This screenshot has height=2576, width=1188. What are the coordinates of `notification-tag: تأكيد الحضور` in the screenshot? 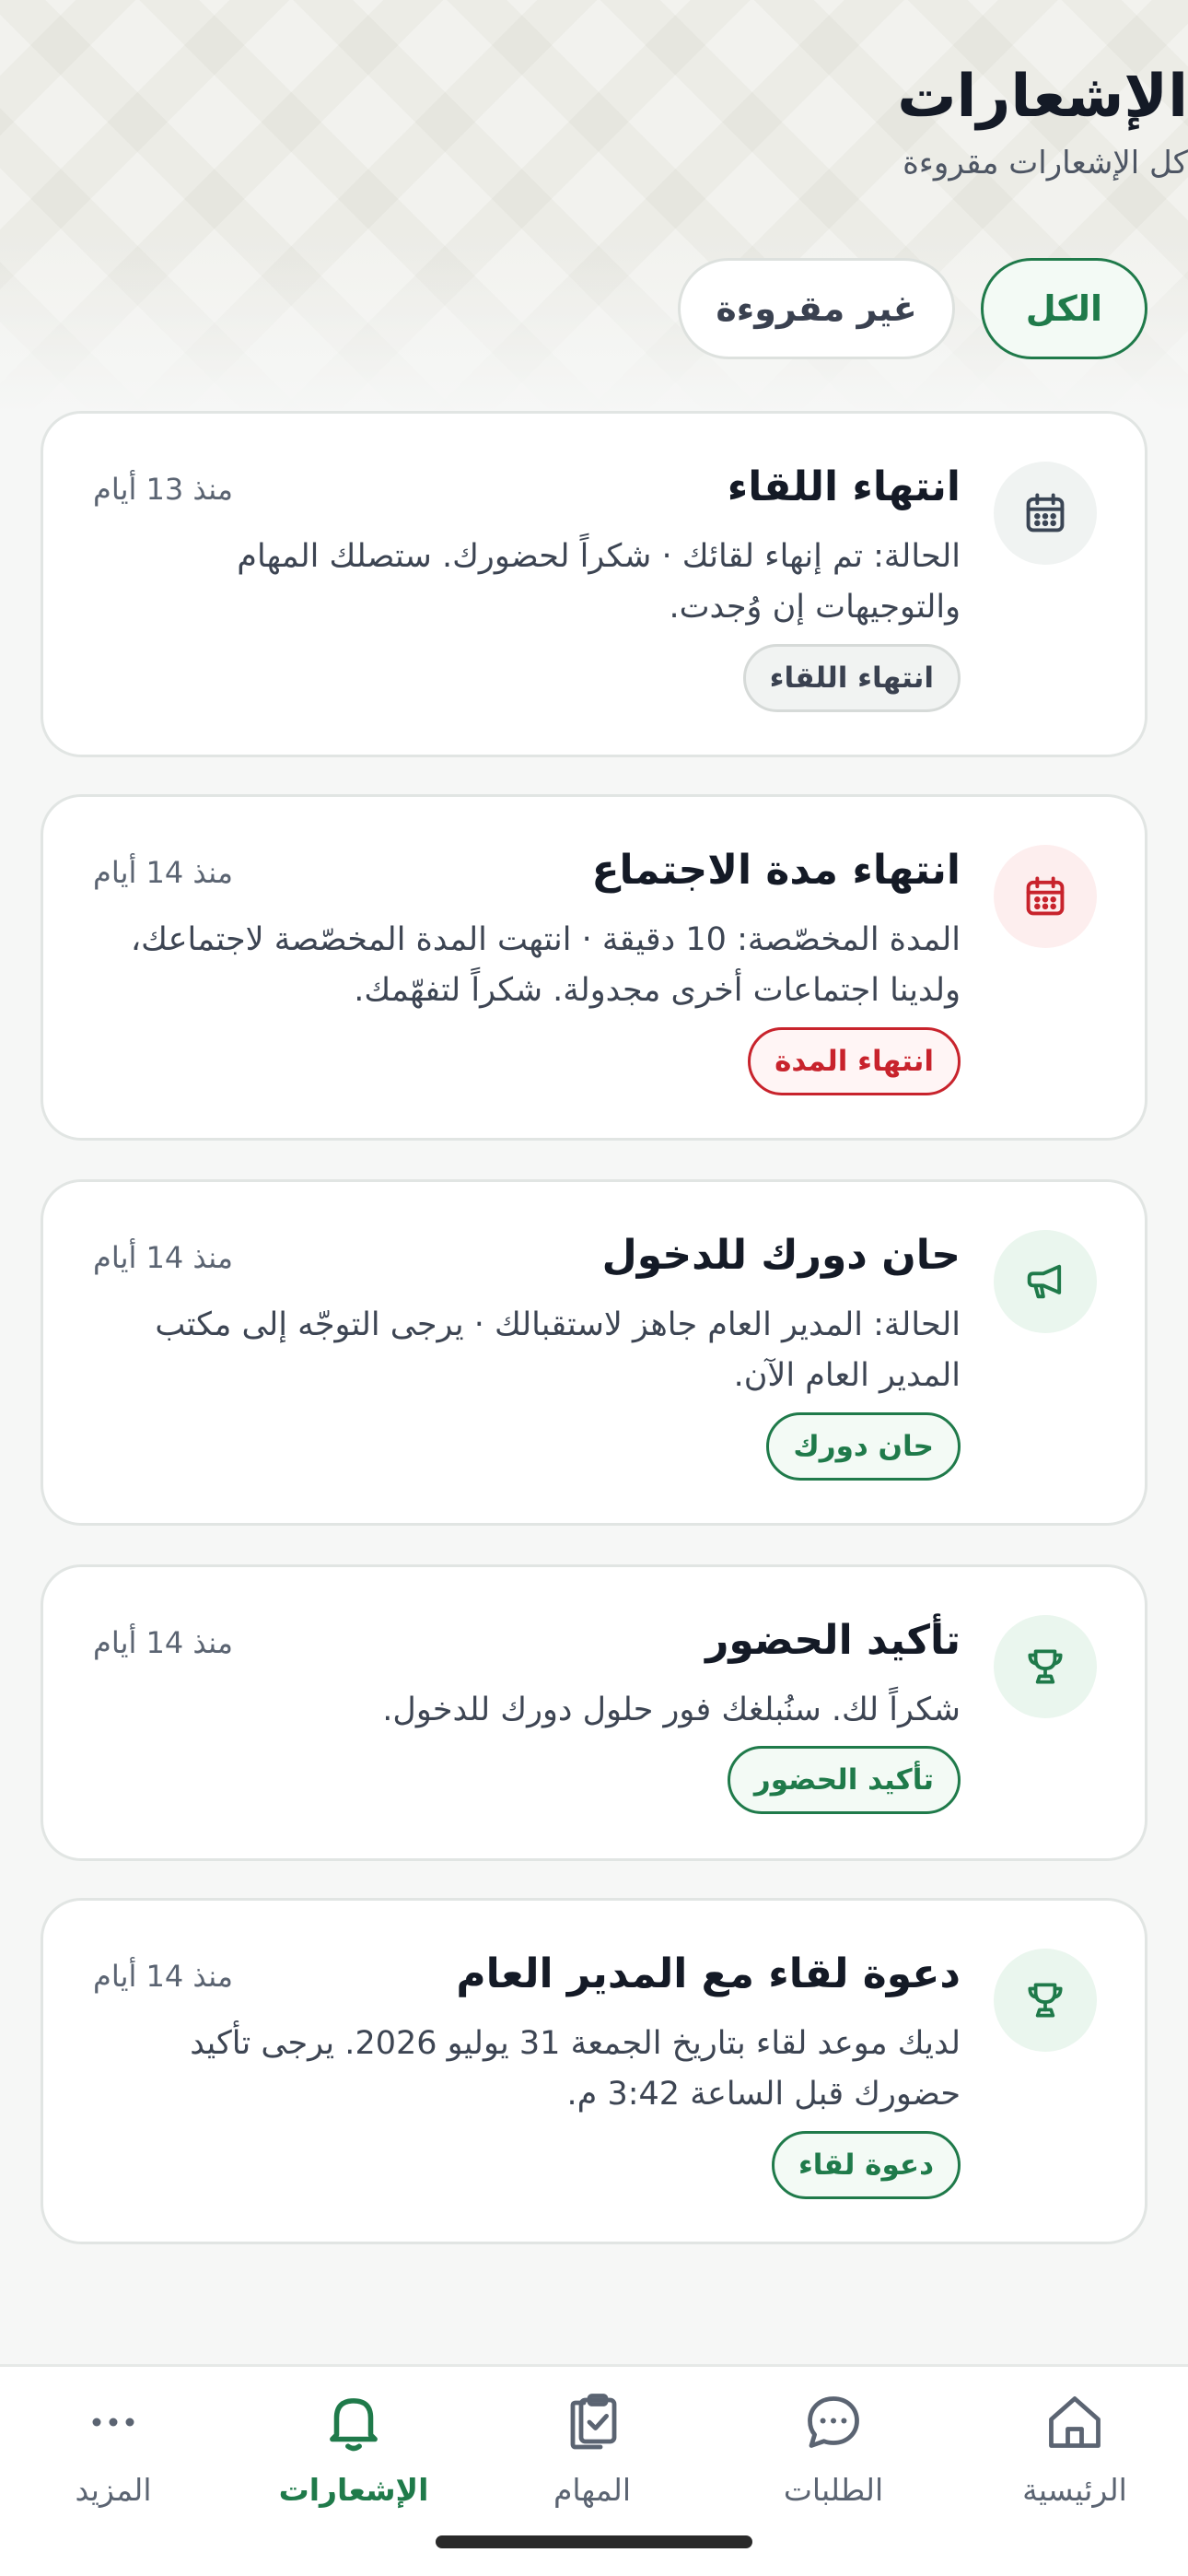 It's located at (844, 1780).